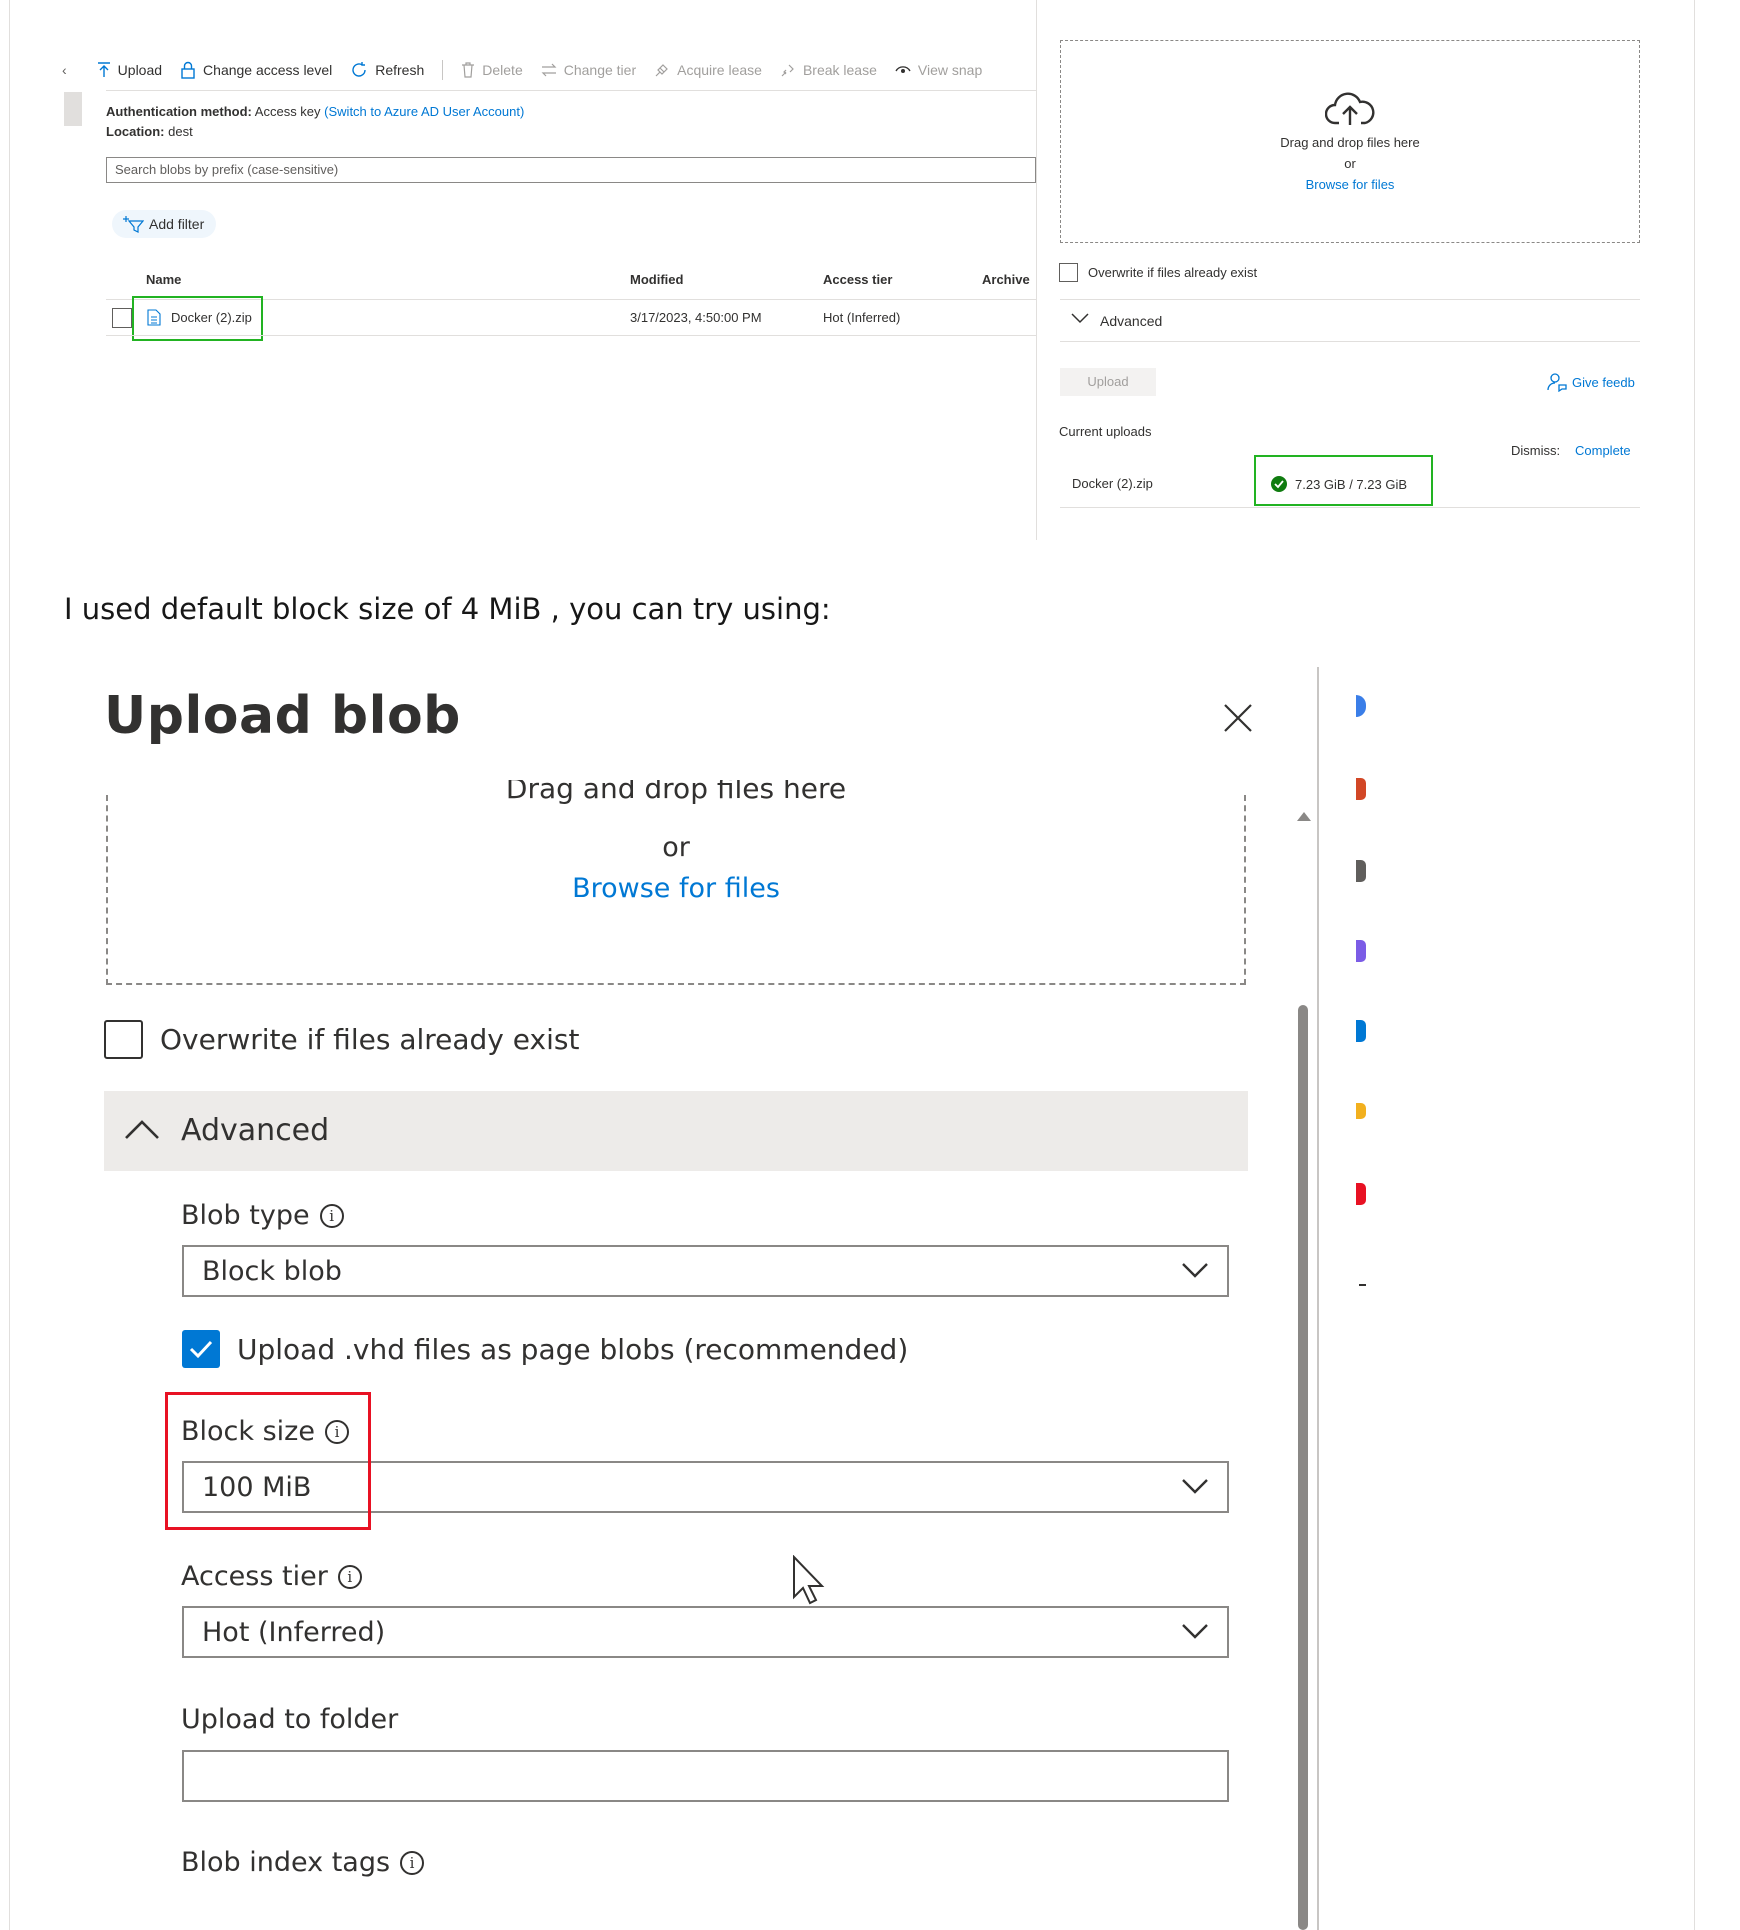 This screenshot has width=1740, height=1930. What do you see at coordinates (661, 70) in the screenshot?
I see `link-icon` at bounding box center [661, 70].